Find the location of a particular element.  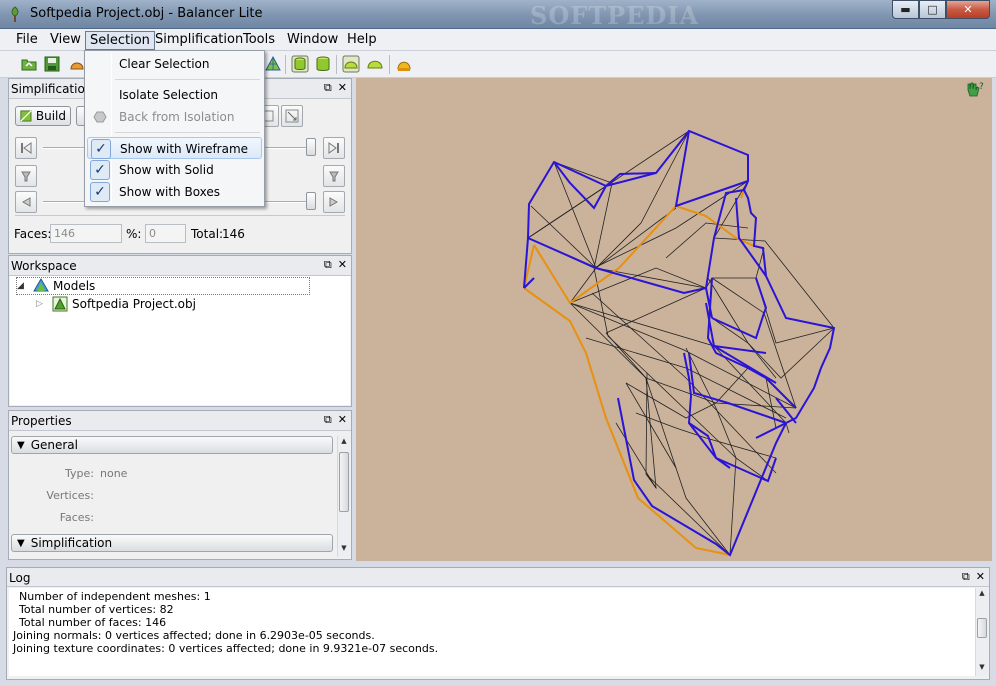

menu-item-back-from-isolation: Back from Isolation is located at coordinates (174, 117).